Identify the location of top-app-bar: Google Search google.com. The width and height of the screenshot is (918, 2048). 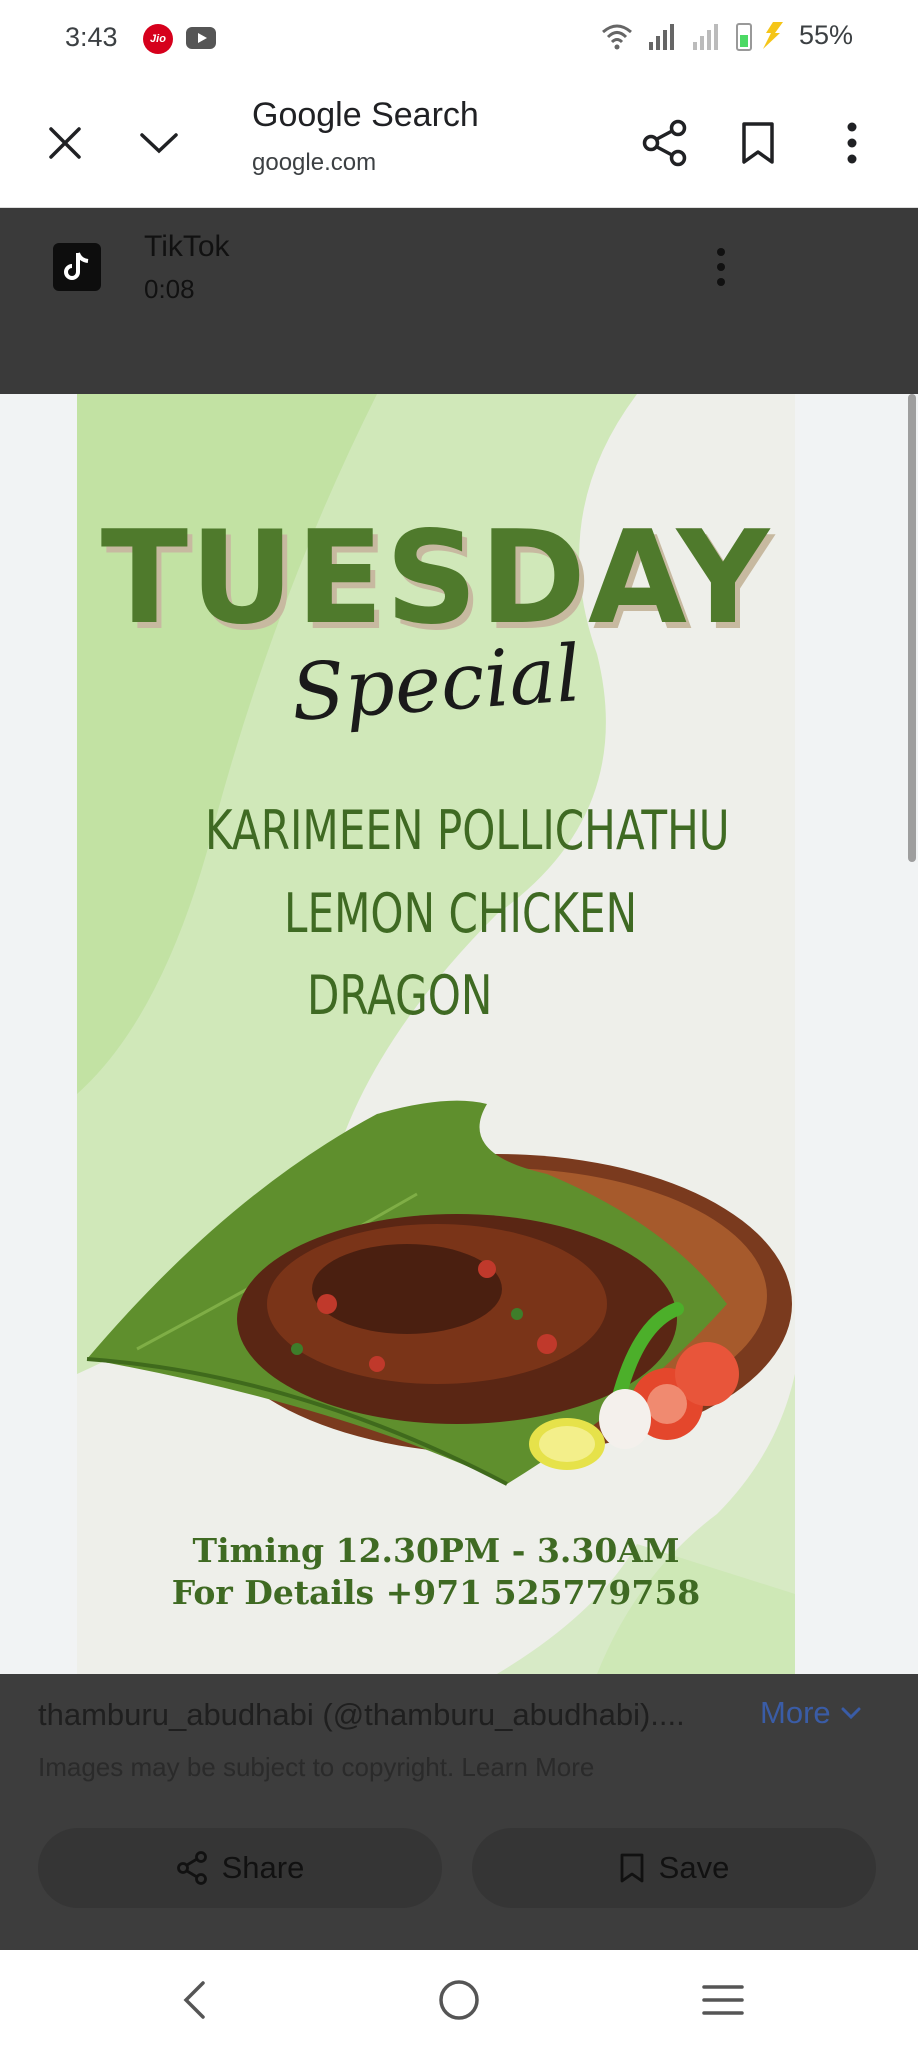
(459, 143).